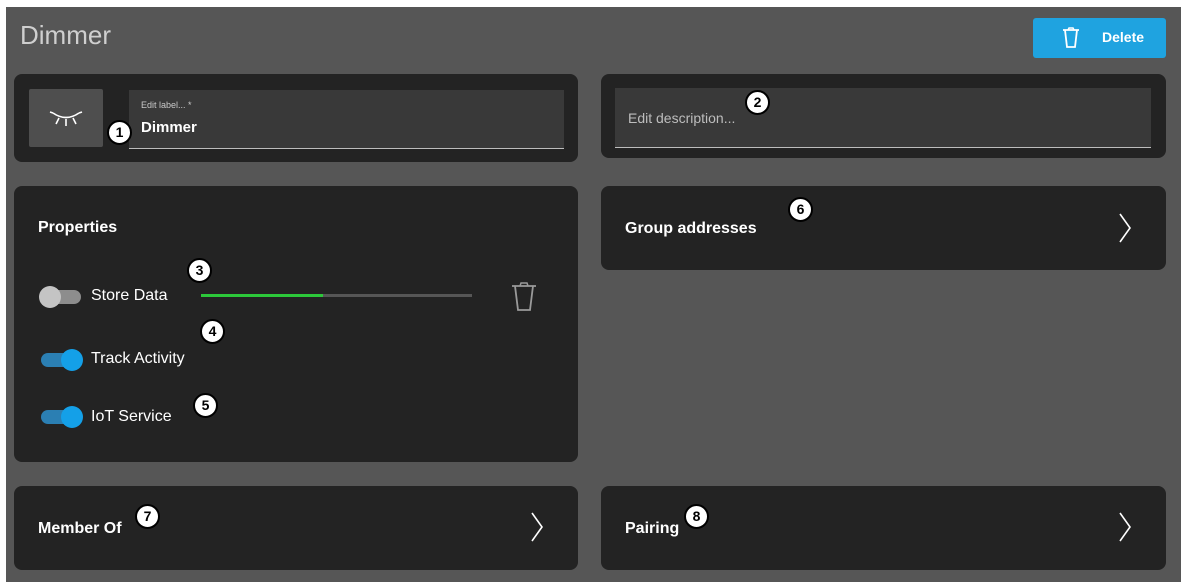 The height and width of the screenshot is (582, 1181). I want to click on store-data-label: Store Data, so click(129, 295).